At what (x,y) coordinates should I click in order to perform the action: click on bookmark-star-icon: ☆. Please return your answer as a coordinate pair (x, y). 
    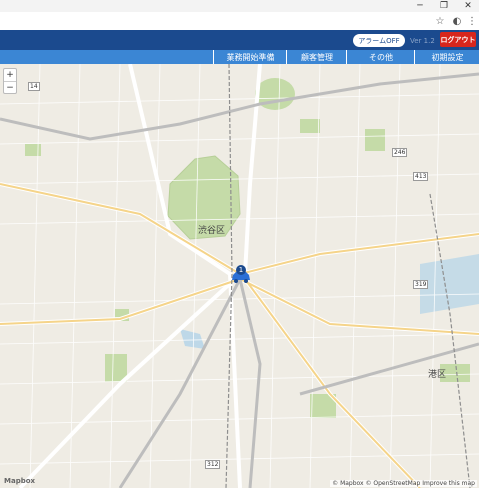
    Looking at the image, I should click on (440, 21).